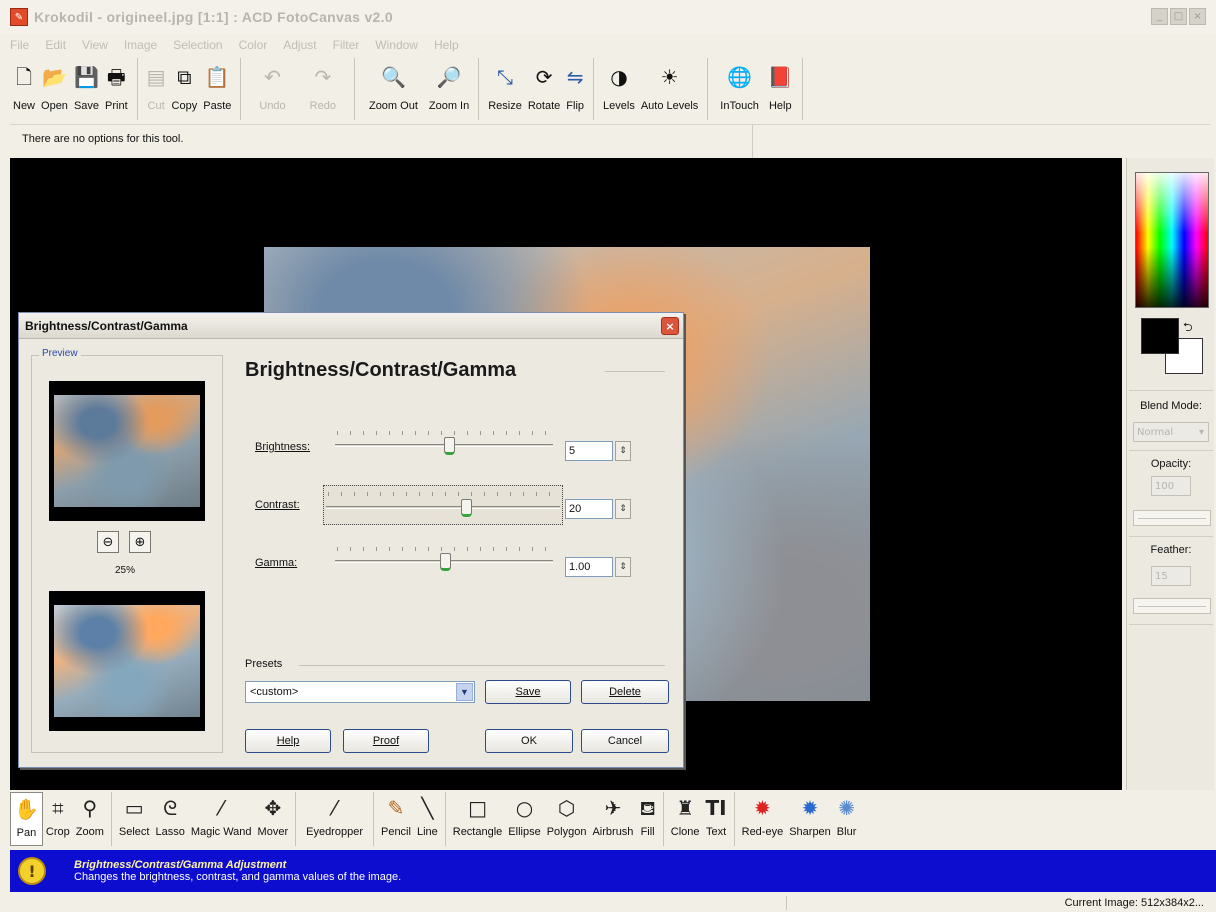 This screenshot has width=1216, height=912. What do you see at coordinates (346, 45) in the screenshot?
I see `menu-filter: Filter` at bounding box center [346, 45].